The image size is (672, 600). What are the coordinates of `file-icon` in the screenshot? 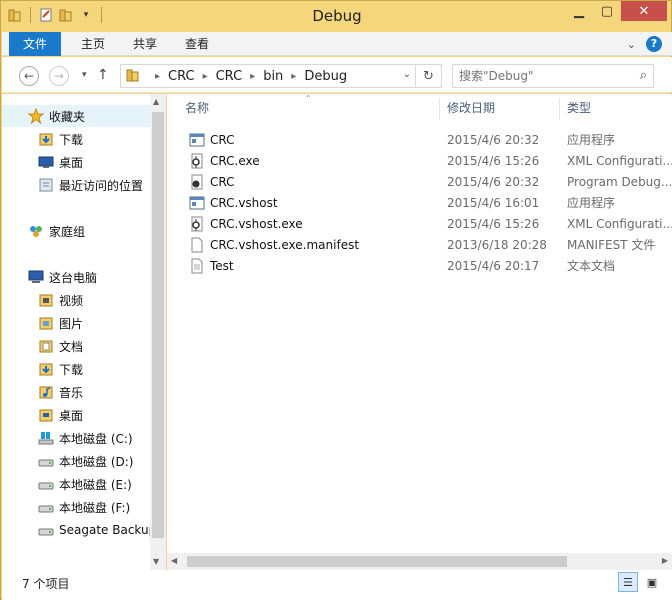 It's located at (197, 245).